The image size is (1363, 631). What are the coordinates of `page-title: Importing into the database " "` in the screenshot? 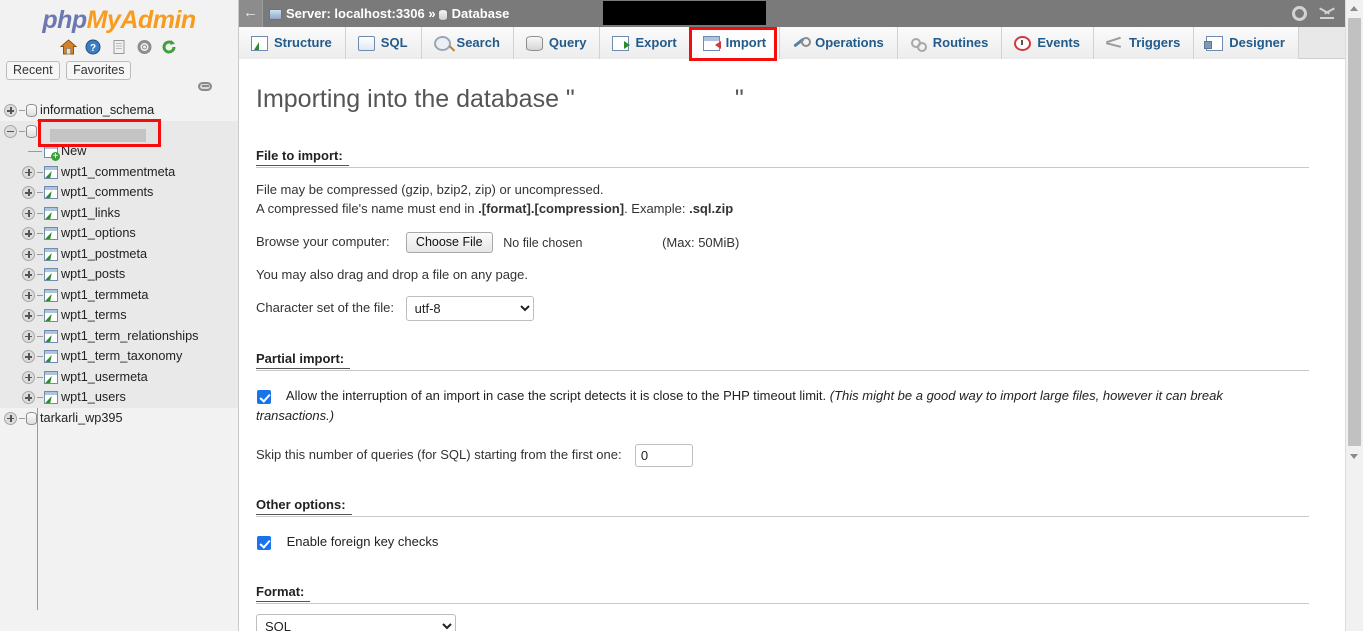 It's located at (800, 99).